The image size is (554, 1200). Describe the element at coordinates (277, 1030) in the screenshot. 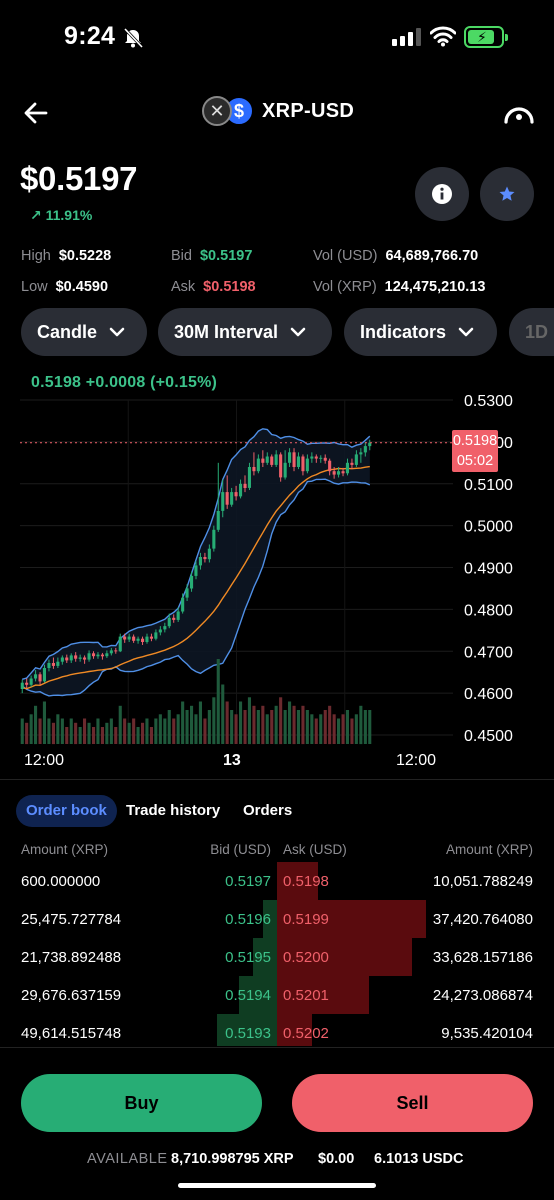

I see `order-book-row: 49,614.515748 0.5193 0.5202 9,535.420104` at that location.